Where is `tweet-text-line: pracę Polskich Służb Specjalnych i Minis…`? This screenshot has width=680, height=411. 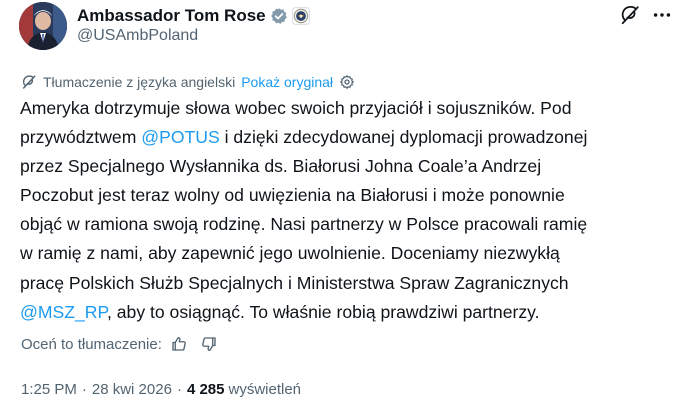
tweet-text-line: pracę Polskich Służb Specjalnych i Minis… is located at coordinates (294, 282).